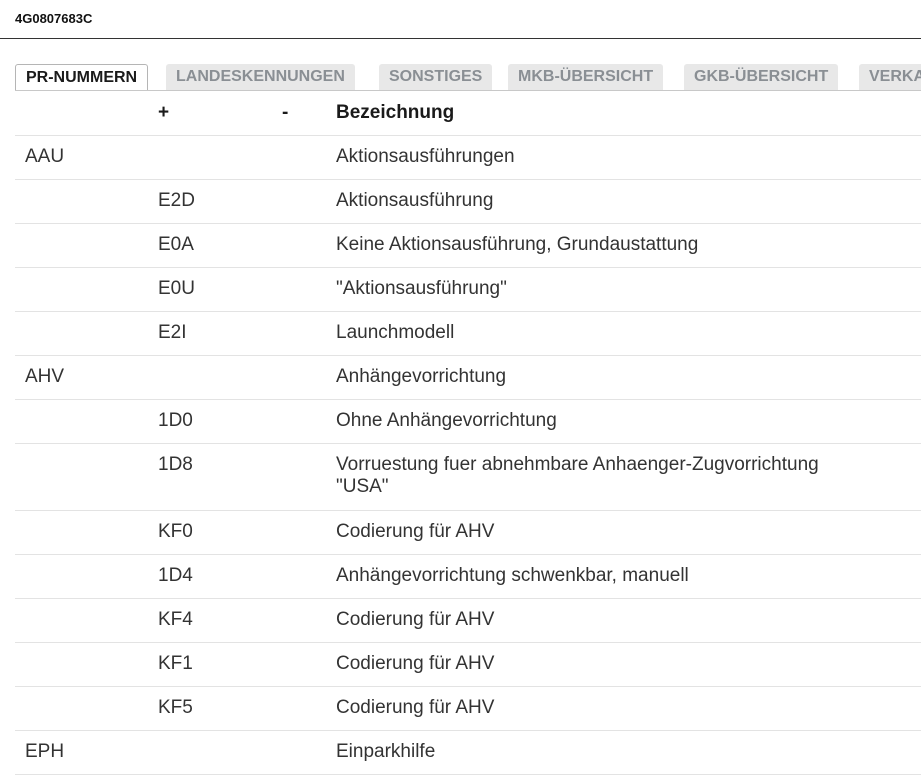  What do you see at coordinates (175, 420) in the screenshot?
I see `row-plus-code: 1D0` at bounding box center [175, 420].